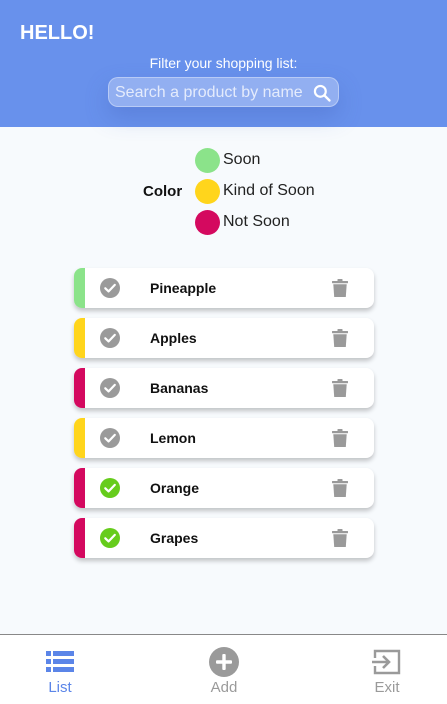 The image size is (447, 704). I want to click on filter-label: Filter your shopping list:, so click(223, 63).